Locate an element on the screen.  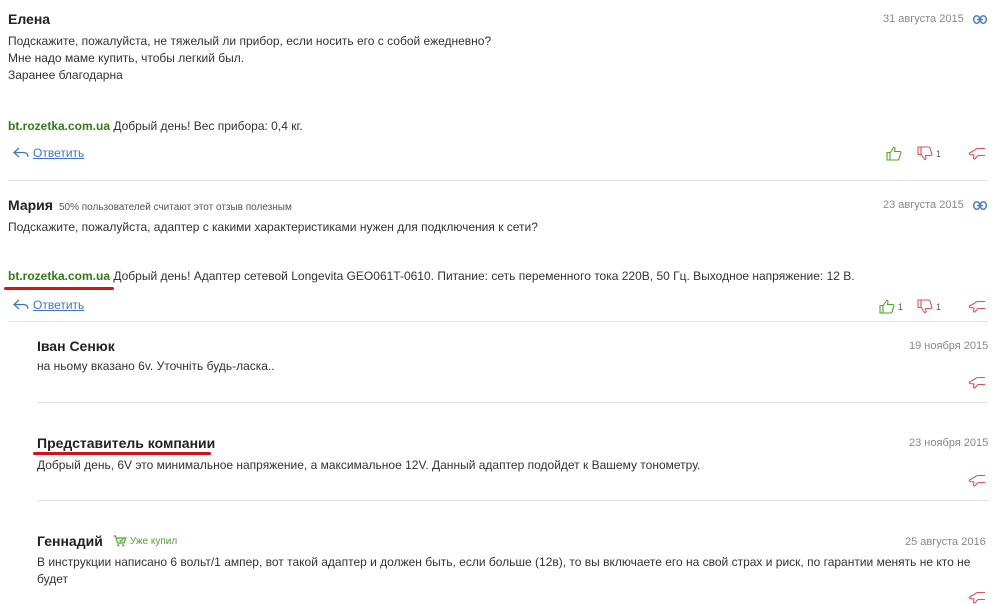
reply-date: 19 ноября 2015 is located at coordinates (949, 346).